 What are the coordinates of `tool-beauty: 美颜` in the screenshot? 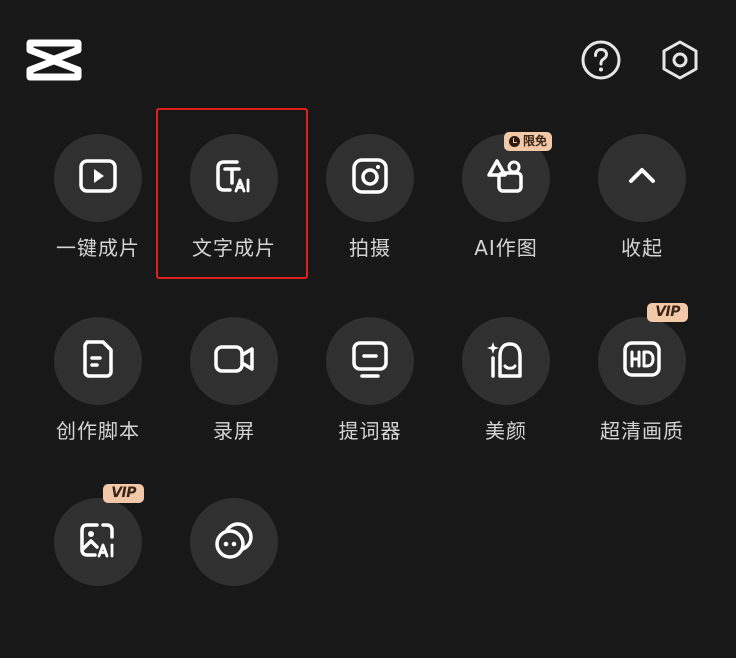 It's located at (506, 397).